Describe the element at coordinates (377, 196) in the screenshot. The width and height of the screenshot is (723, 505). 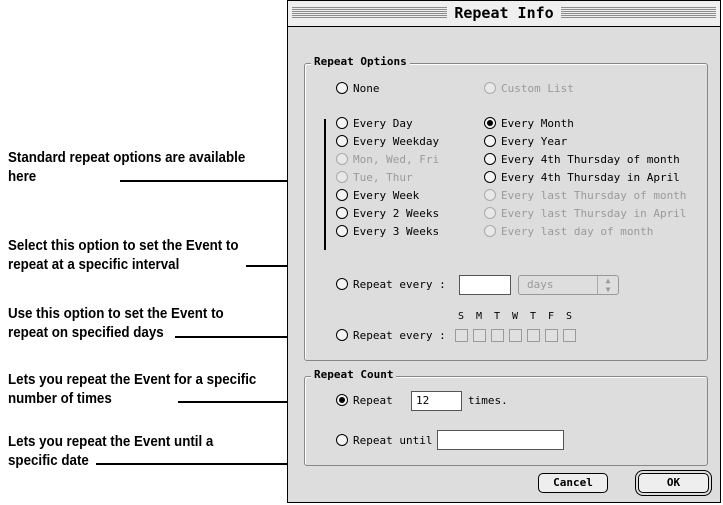
I see `radio-every-week: Every Week` at that location.